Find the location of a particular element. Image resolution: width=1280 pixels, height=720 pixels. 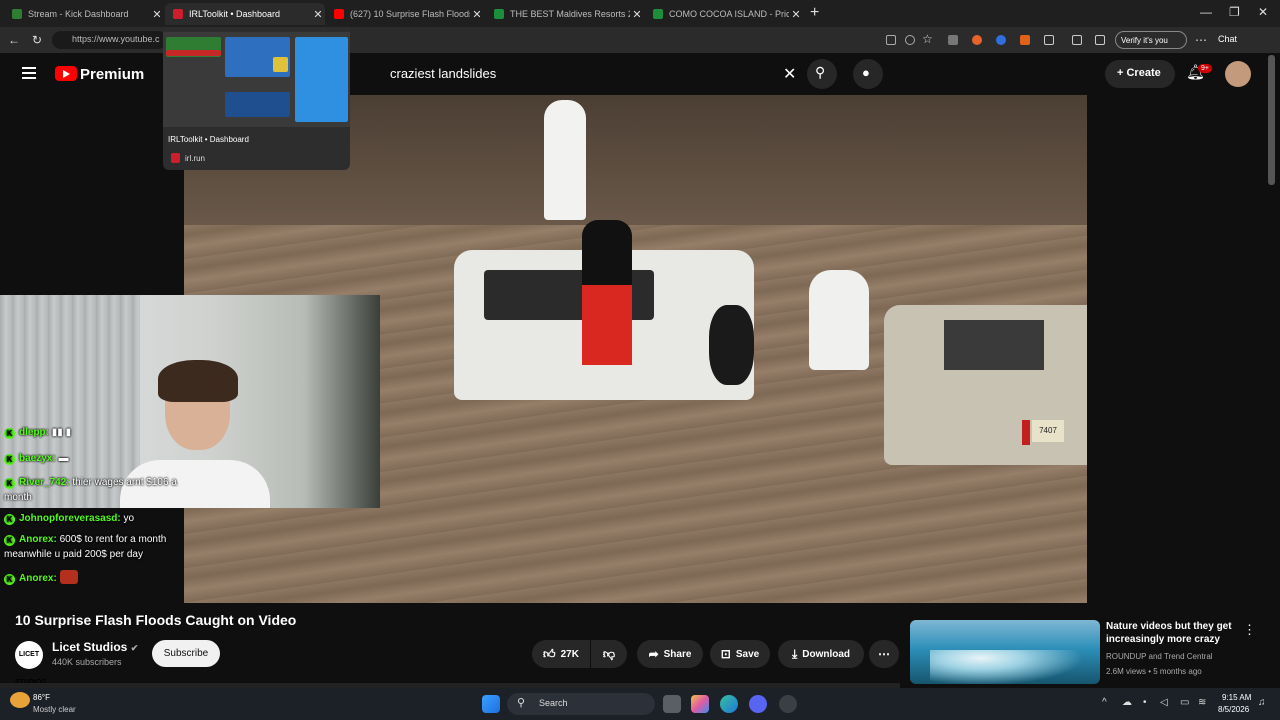

save-button: ⊡ Save is located at coordinates (740, 654).